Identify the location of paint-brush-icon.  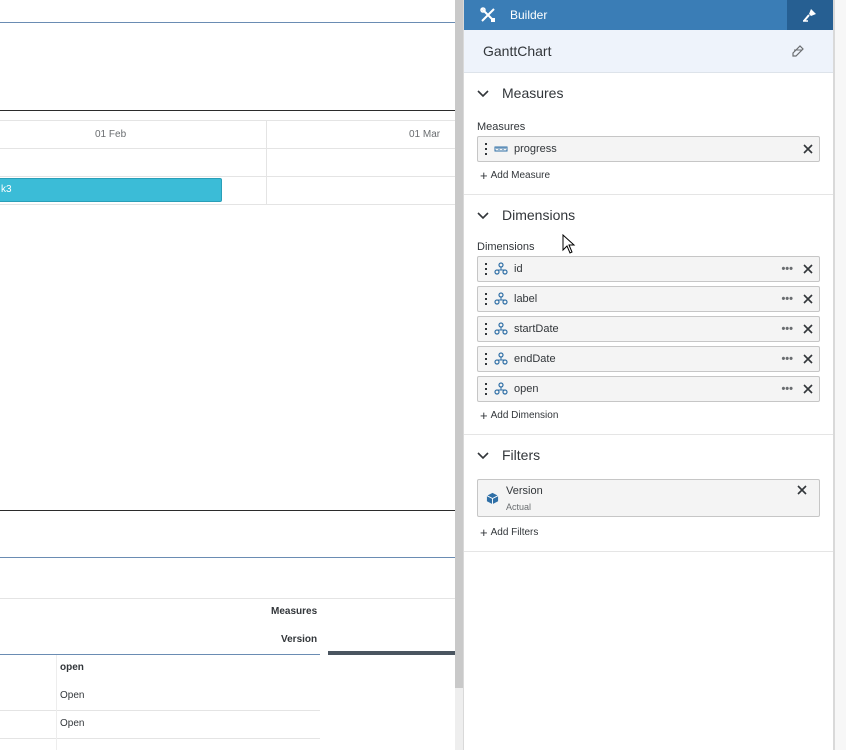
(809, 15).